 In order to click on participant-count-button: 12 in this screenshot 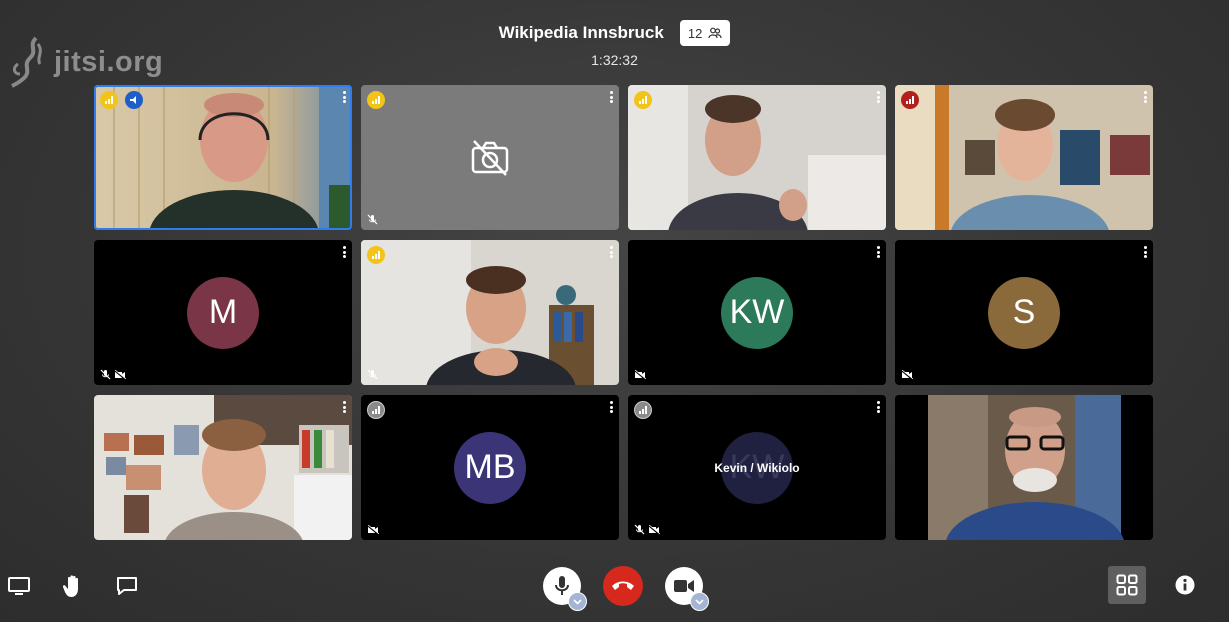, I will do `click(705, 33)`.